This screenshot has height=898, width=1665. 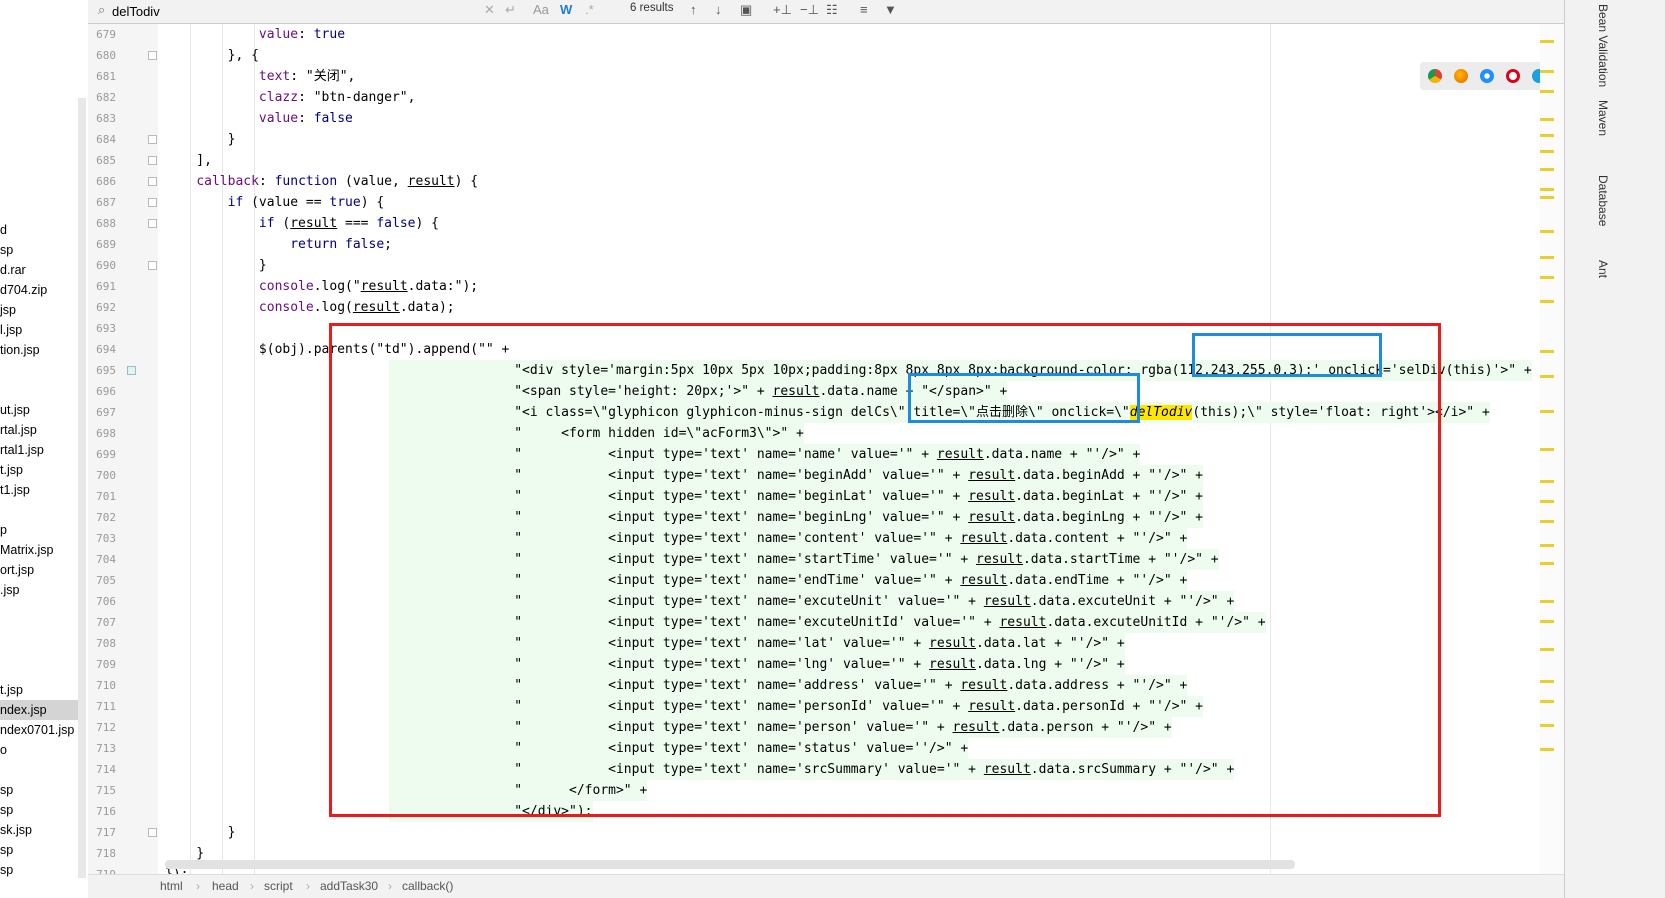 What do you see at coordinates (746, 10) in the screenshot?
I see `select-all-occurrences-icon: ▣` at bounding box center [746, 10].